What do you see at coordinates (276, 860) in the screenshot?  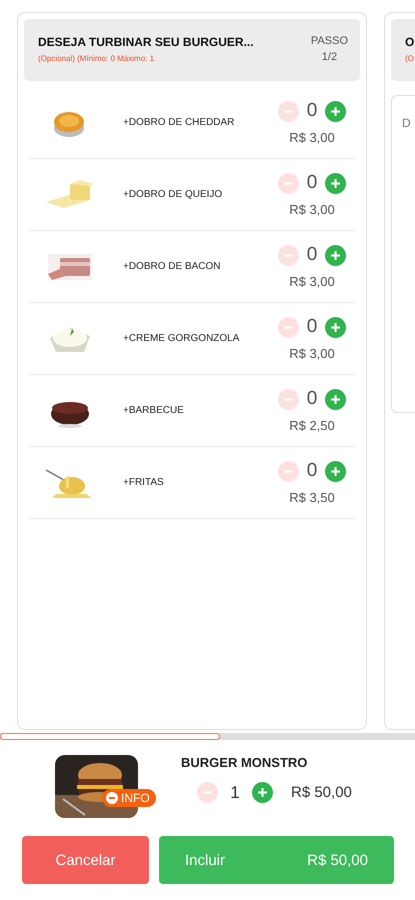 I see `include-button: Incluir R$ 50,00` at bounding box center [276, 860].